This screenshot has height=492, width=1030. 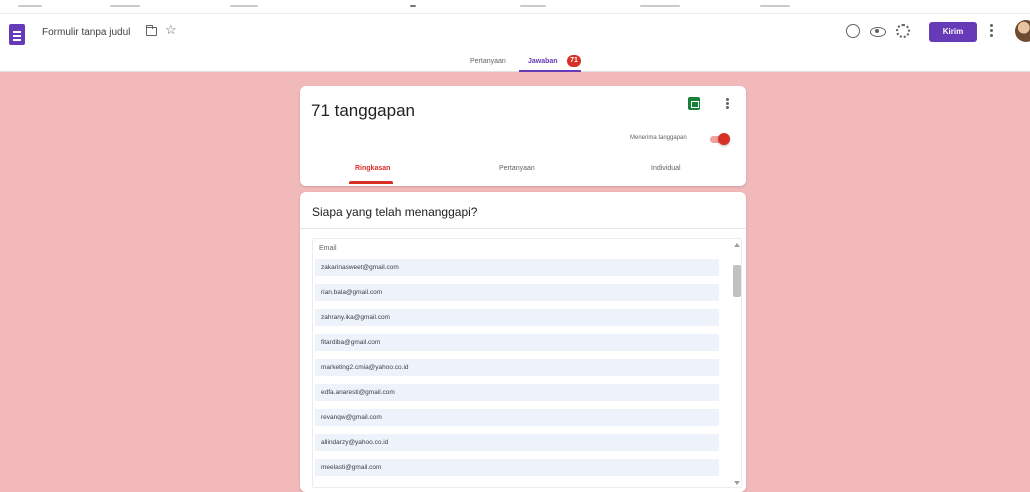 I want to click on email-text: marketing2.cmia@yahoo.co.id, so click(x=365, y=367).